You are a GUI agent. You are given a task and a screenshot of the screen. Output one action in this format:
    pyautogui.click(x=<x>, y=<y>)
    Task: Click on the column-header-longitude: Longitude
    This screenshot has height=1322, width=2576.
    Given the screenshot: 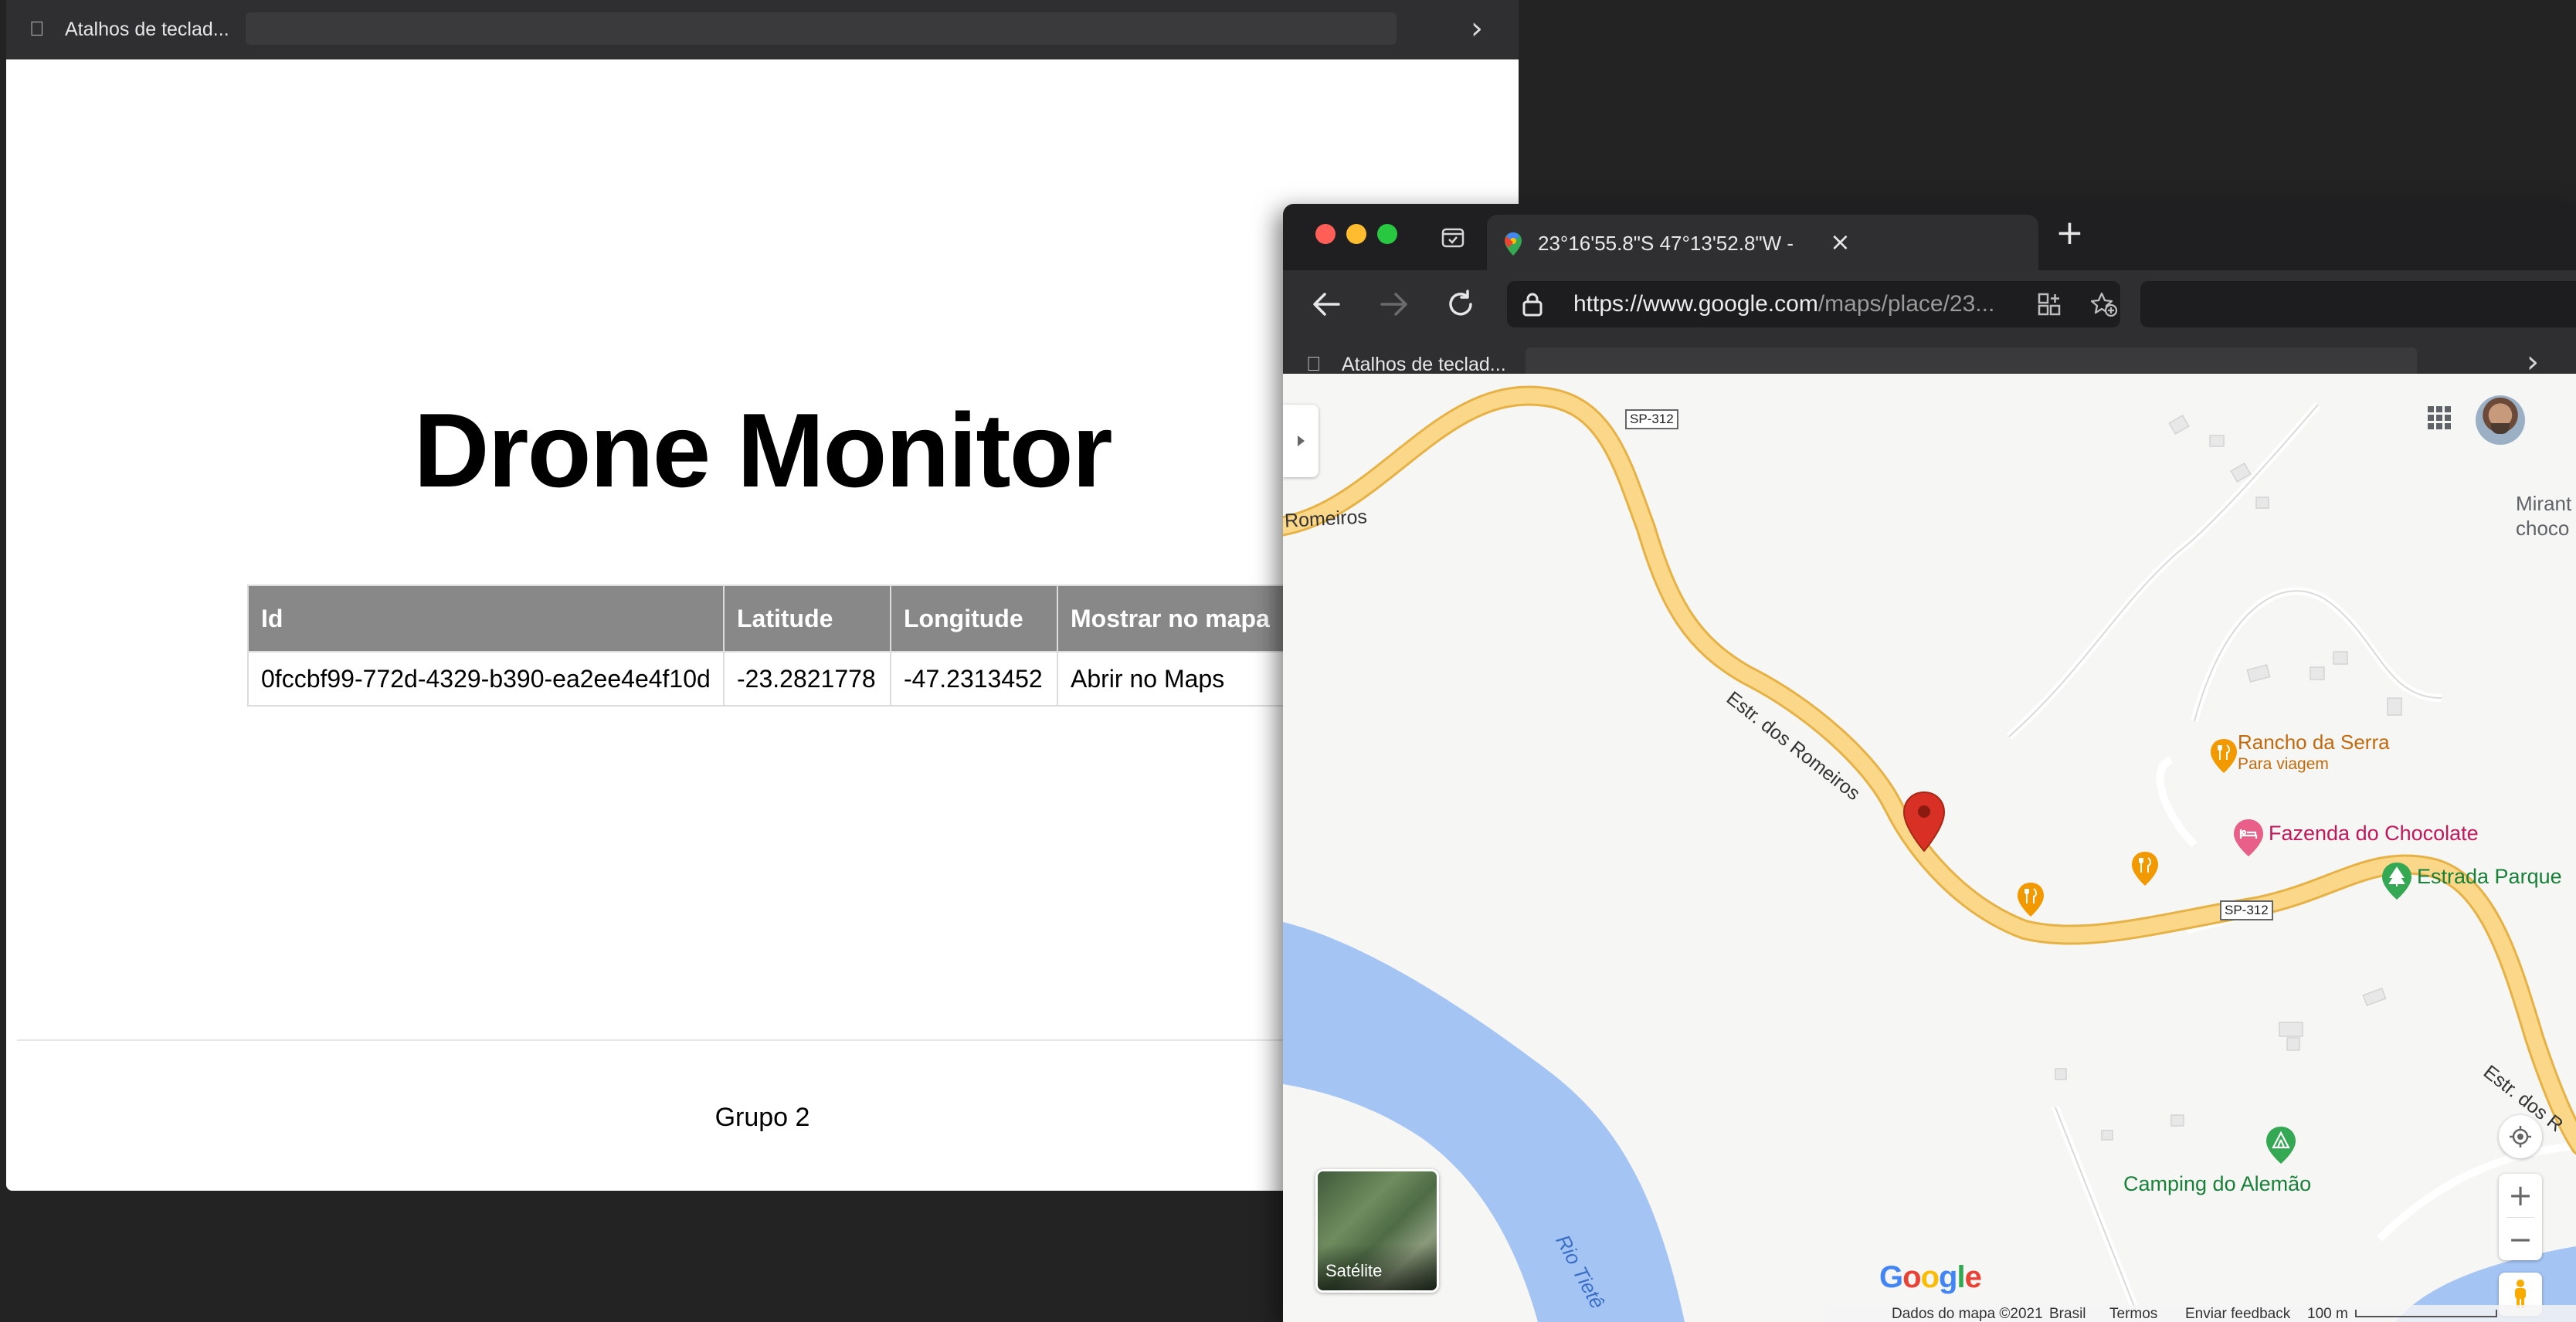 What is the action you would take?
    pyautogui.click(x=974, y=619)
    